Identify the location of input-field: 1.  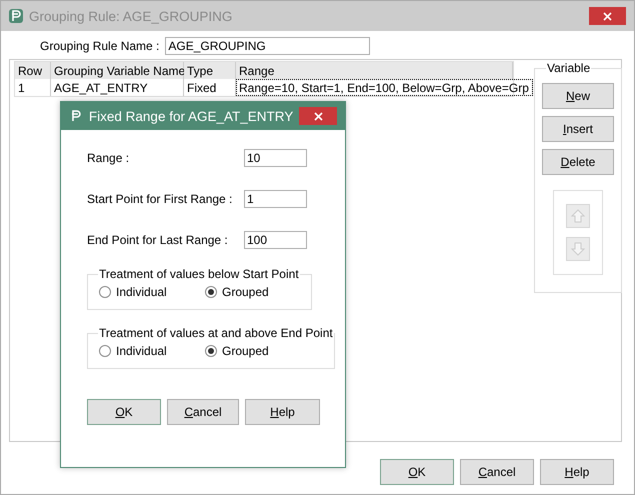
(275, 199).